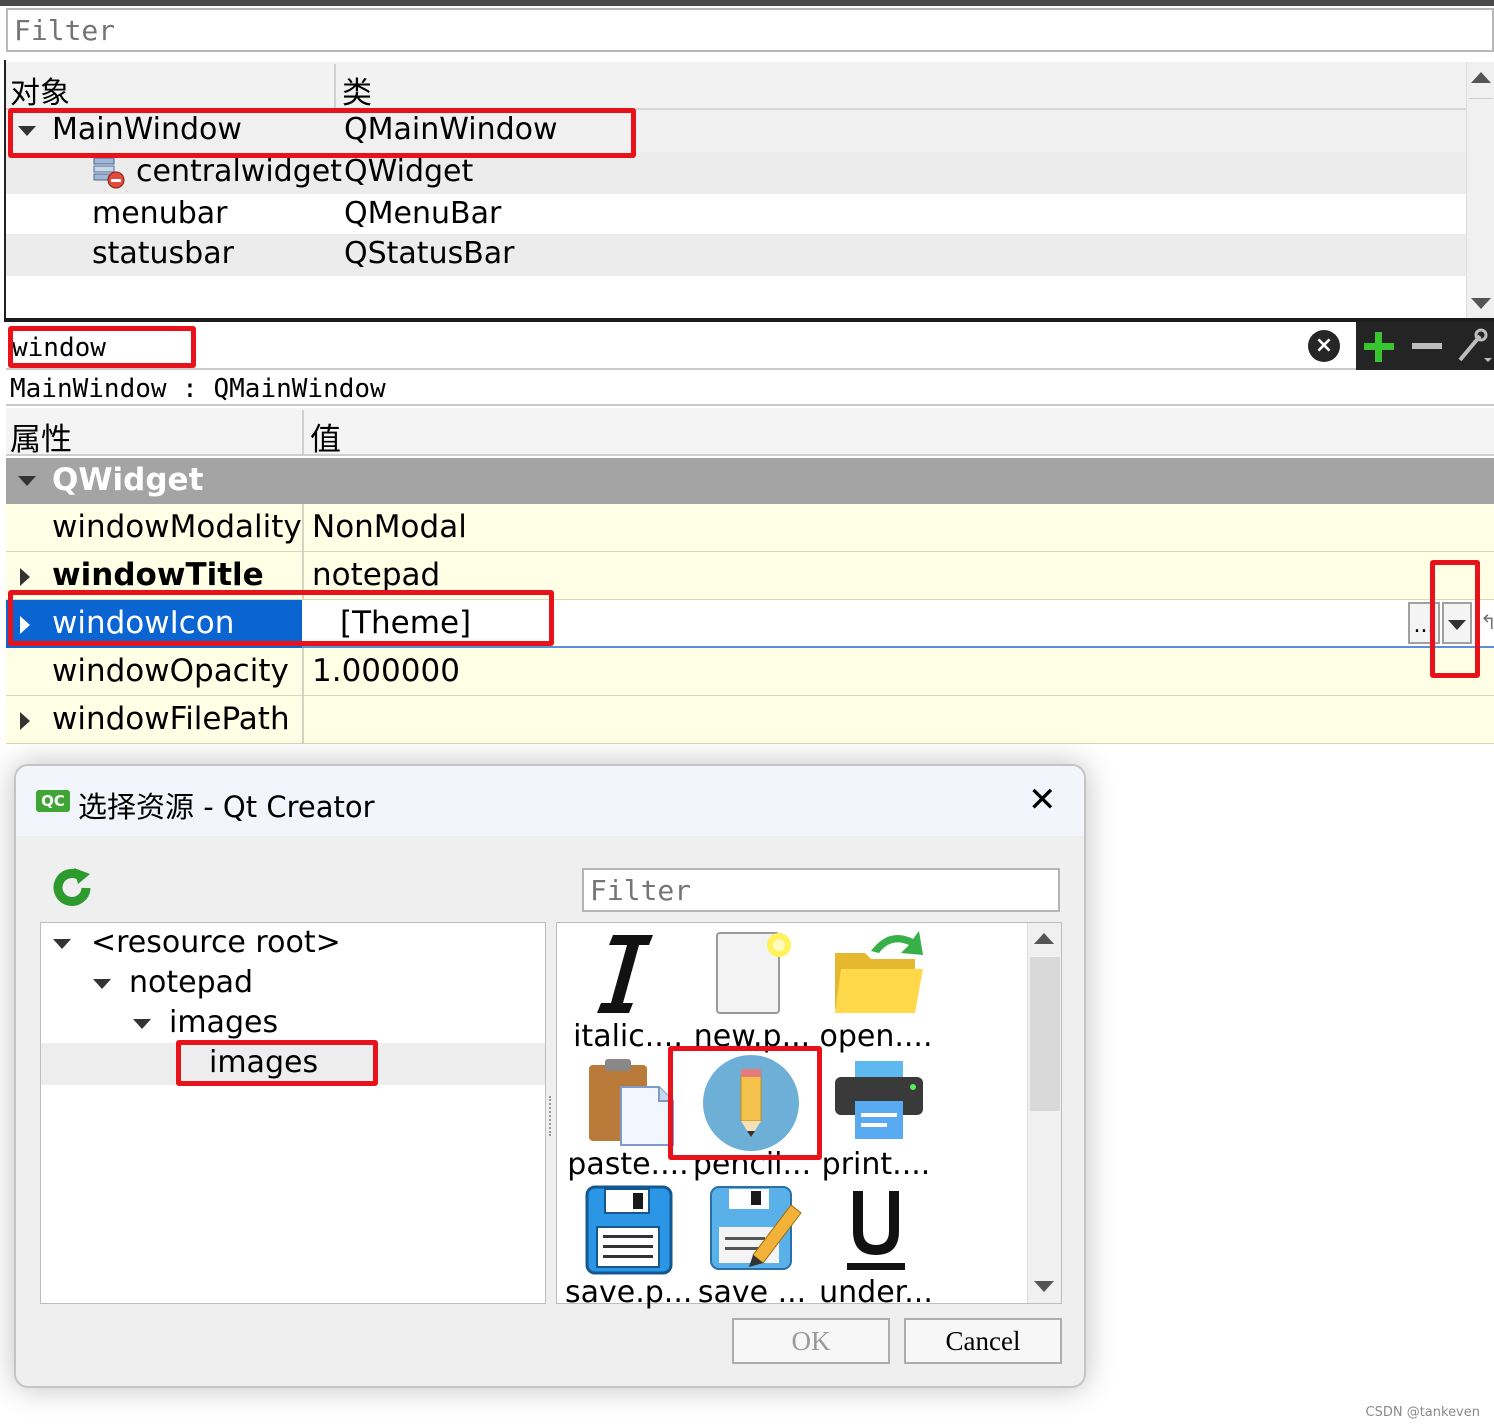 The image size is (1494, 1426). What do you see at coordinates (1487, 622) in the screenshot?
I see `reset-arrow-icon: ↰` at bounding box center [1487, 622].